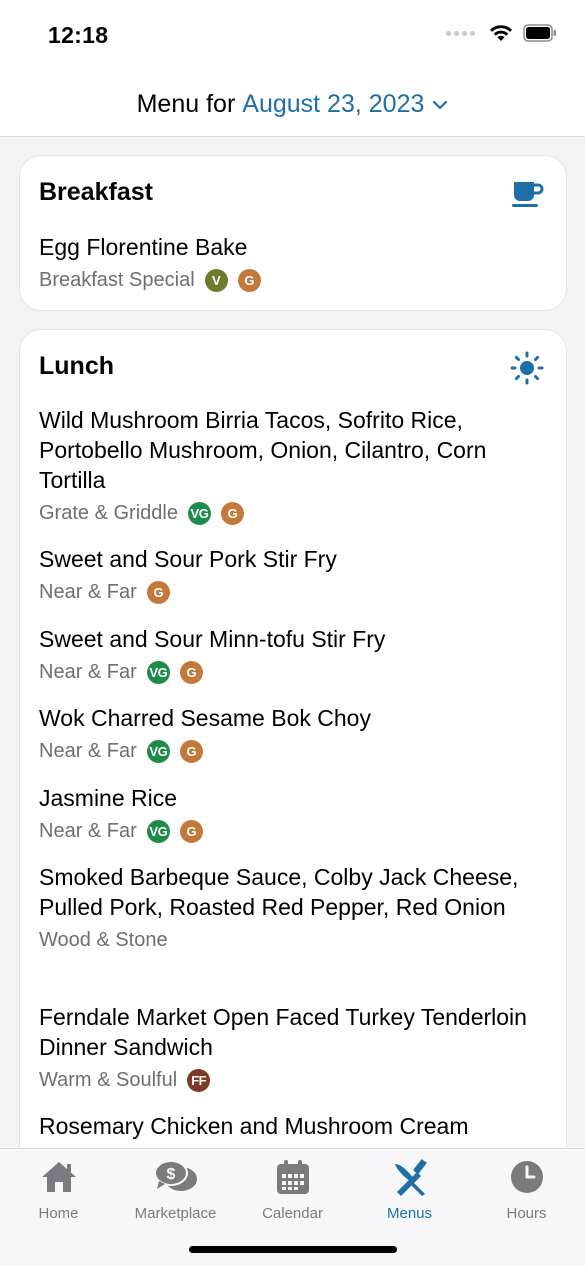 The width and height of the screenshot is (585, 1266). What do you see at coordinates (333, 104) in the screenshot?
I see `menu-date-selector: August 23, 2023` at bounding box center [333, 104].